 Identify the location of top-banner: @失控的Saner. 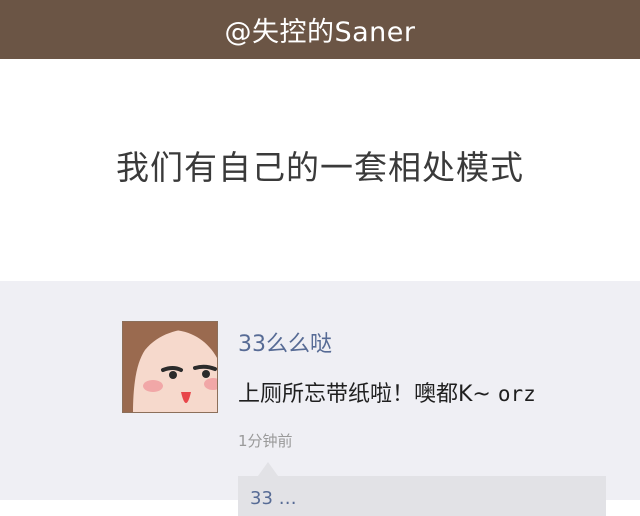
(320, 29).